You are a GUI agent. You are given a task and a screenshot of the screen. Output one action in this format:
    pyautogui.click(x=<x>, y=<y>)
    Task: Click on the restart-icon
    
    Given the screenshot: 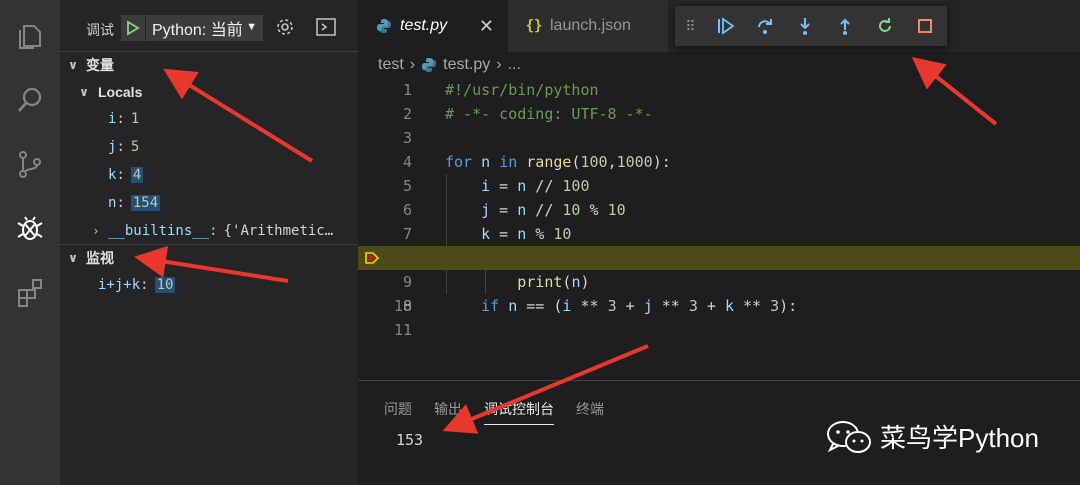 What is the action you would take?
    pyautogui.click(x=885, y=25)
    